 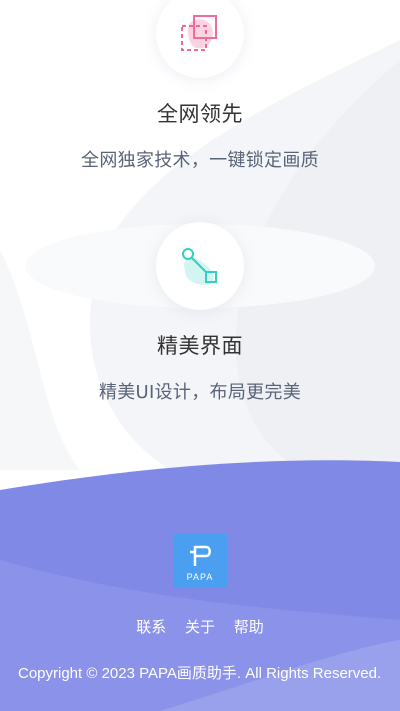 I want to click on select-region-icon, so click(x=199, y=33).